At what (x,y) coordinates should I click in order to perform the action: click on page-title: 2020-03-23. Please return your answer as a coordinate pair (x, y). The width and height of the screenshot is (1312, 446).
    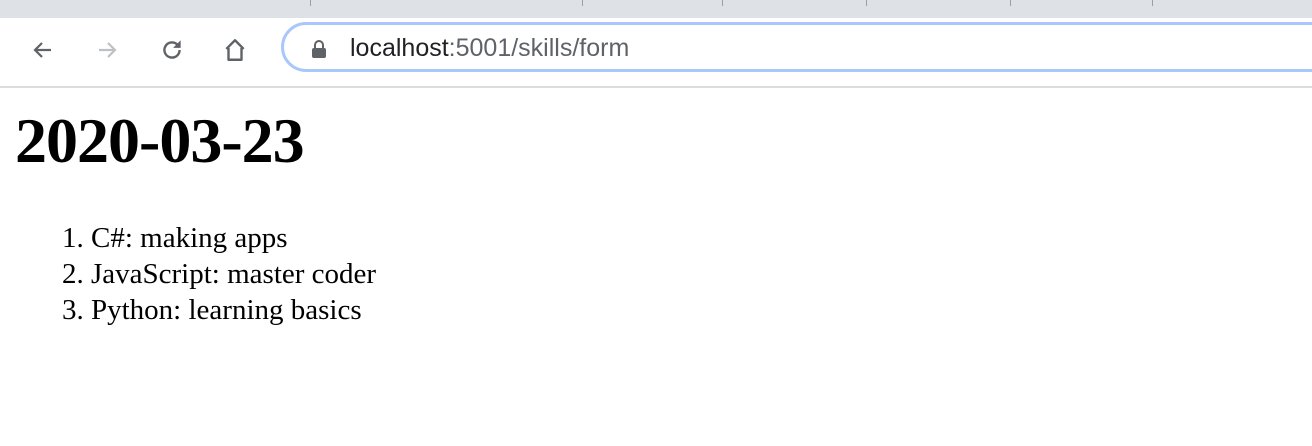
    Looking at the image, I should click on (160, 140).